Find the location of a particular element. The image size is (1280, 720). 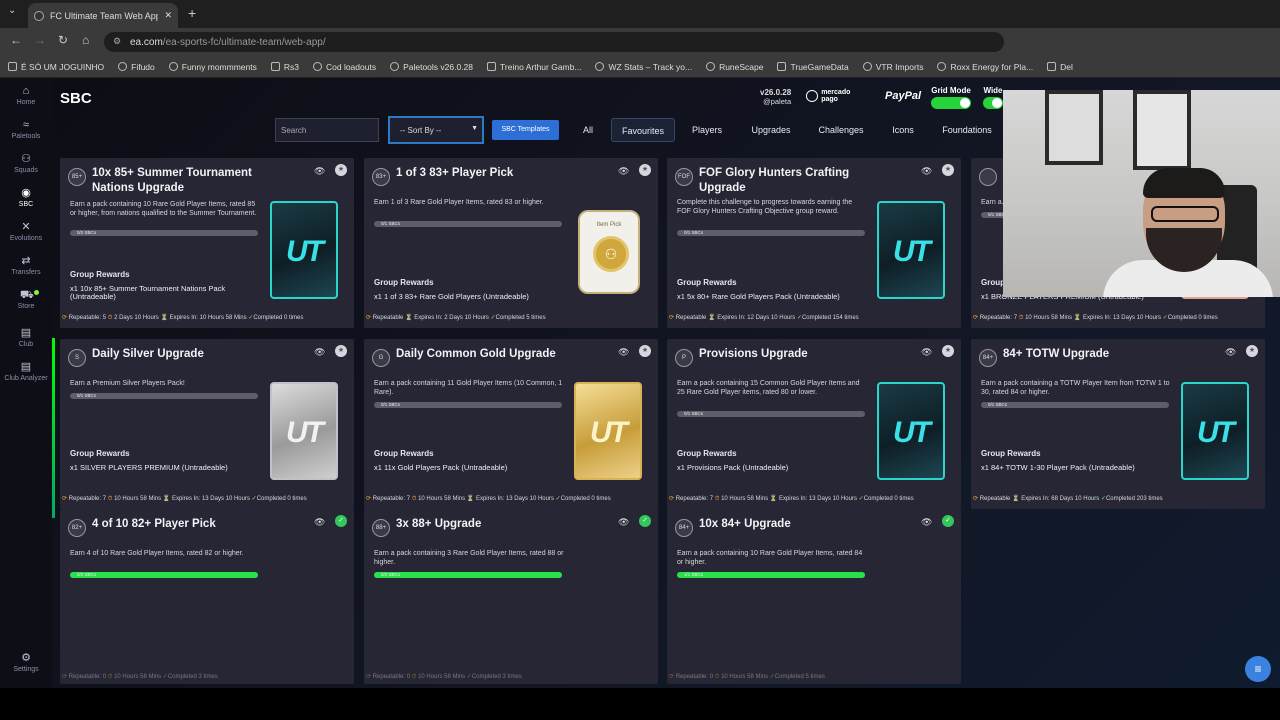

home-browser-icon: ⌂ is located at coordinates (85, 40).